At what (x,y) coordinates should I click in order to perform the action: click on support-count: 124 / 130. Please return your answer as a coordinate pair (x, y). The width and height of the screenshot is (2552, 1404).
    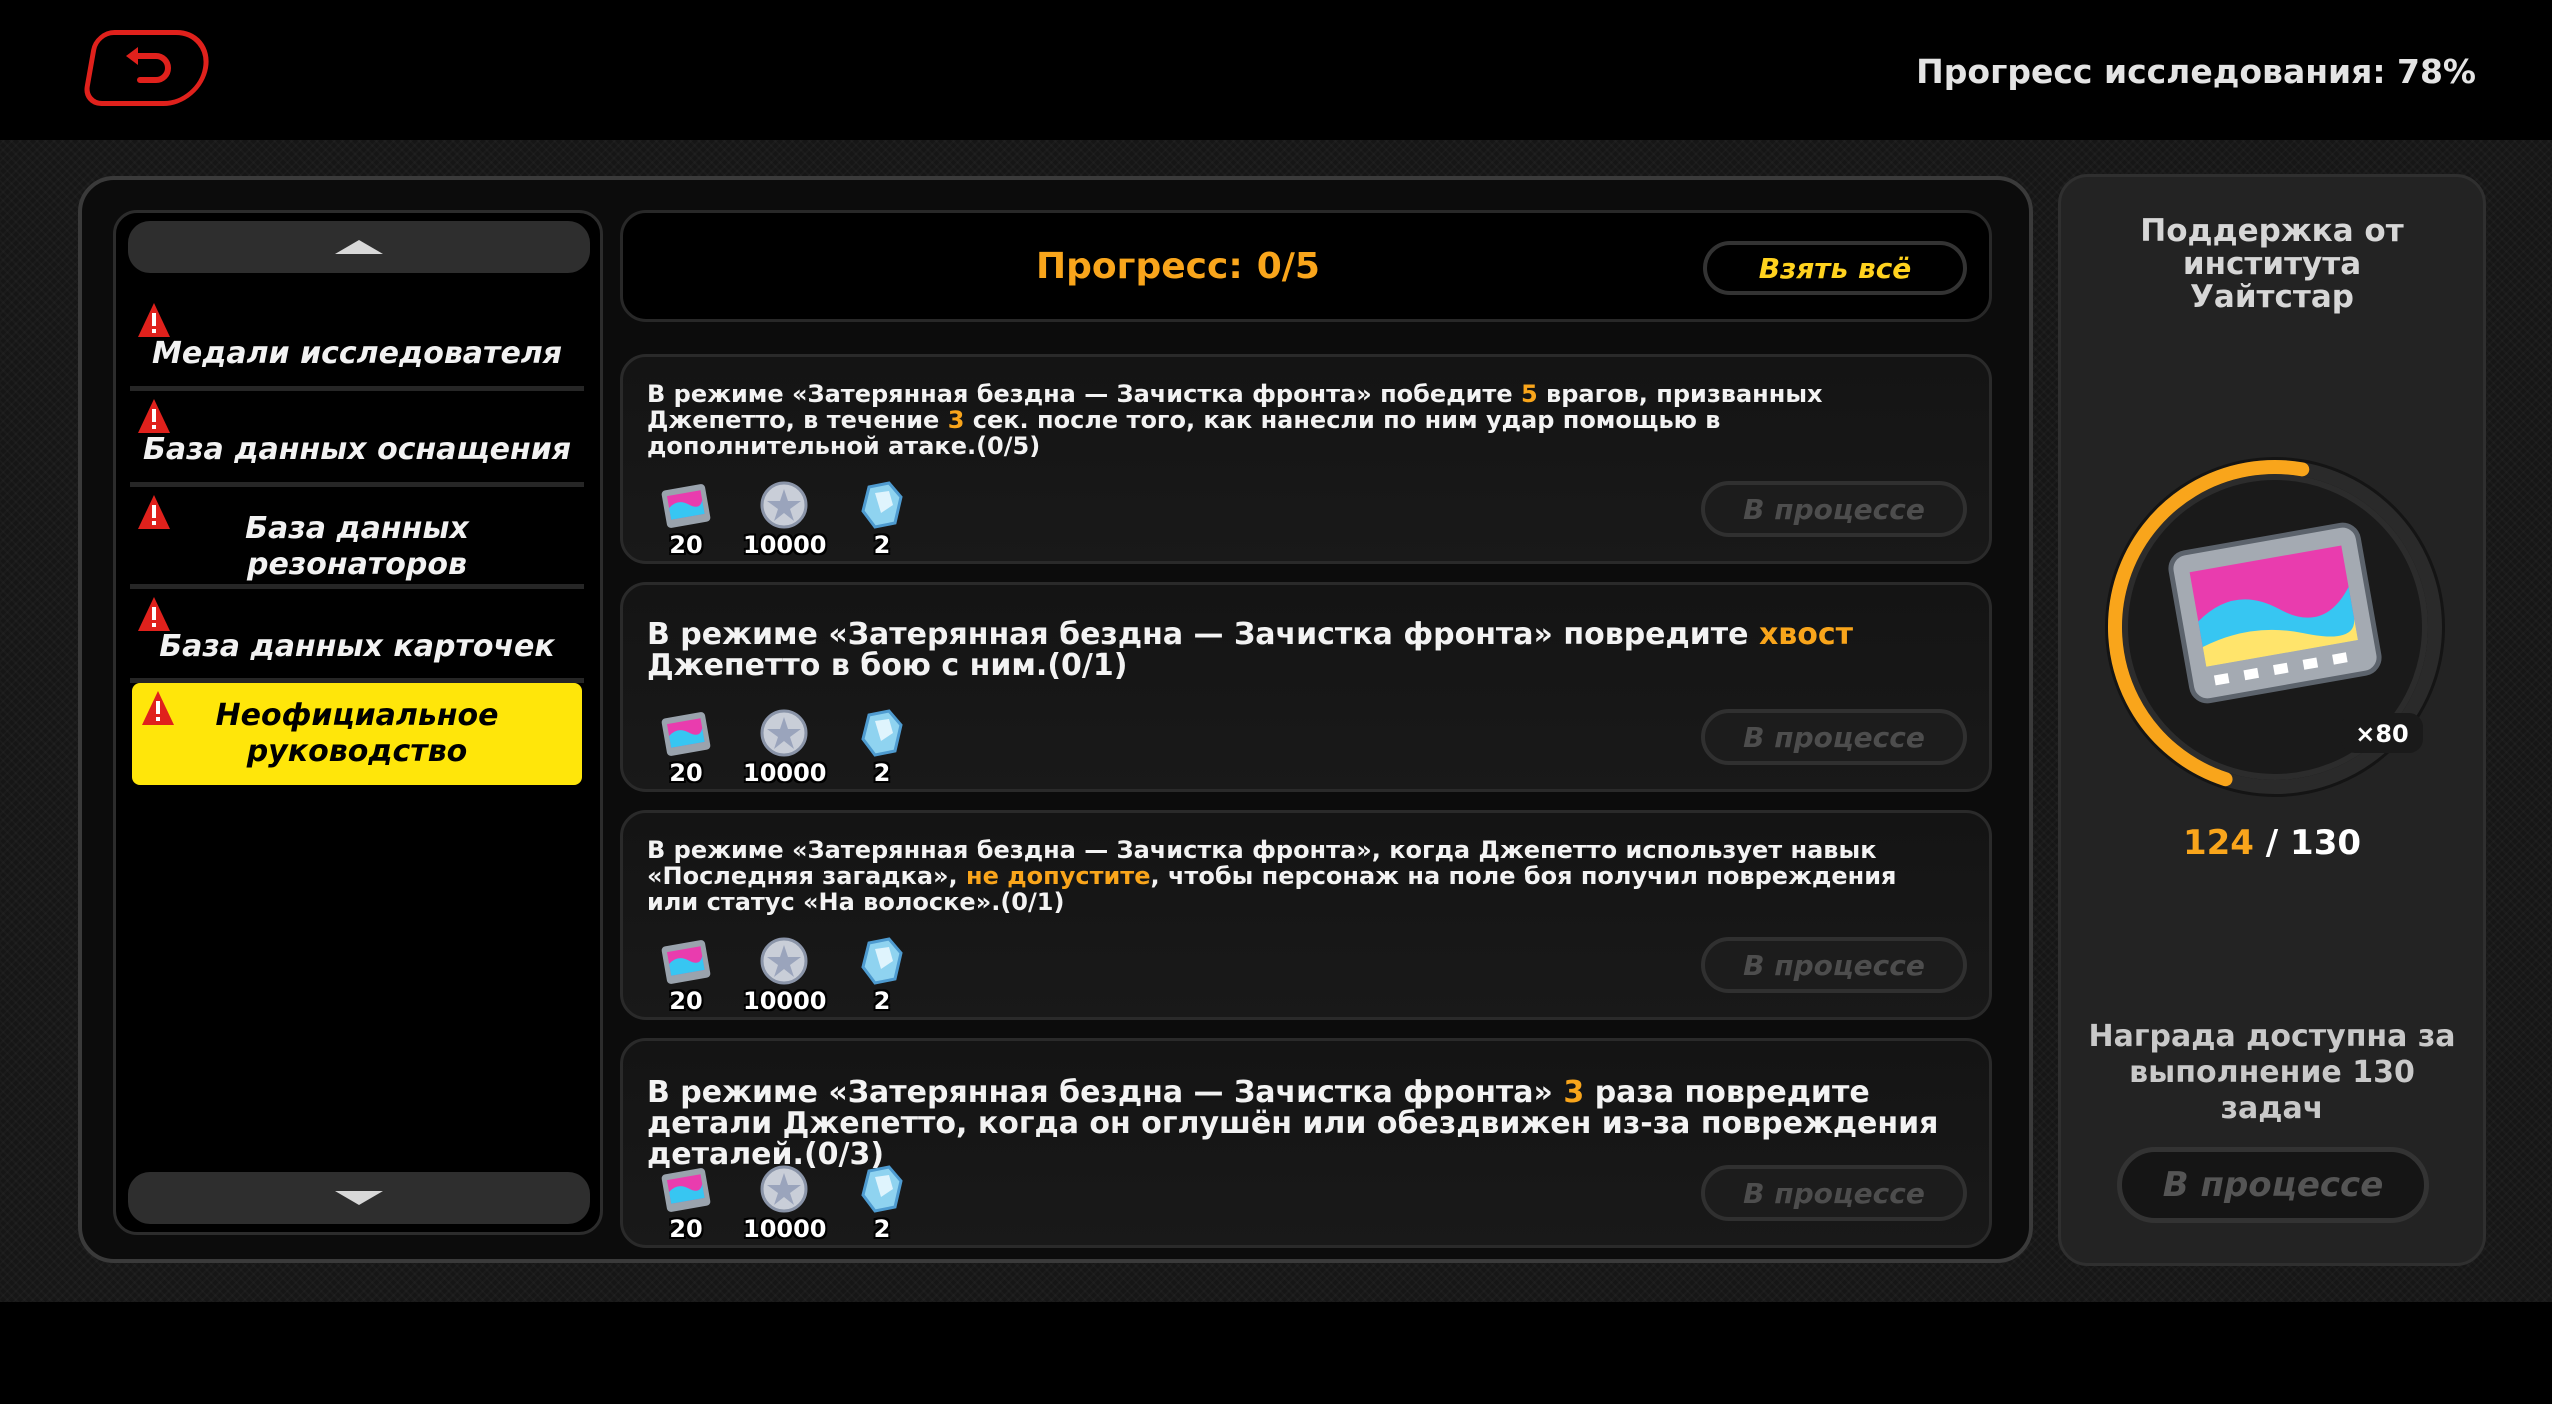
    Looking at the image, I should click on (2272, 843).